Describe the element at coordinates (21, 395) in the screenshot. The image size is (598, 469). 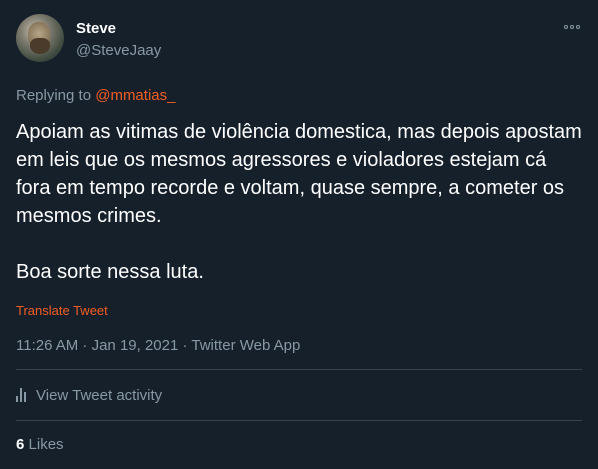
I see `bar-chart-icon` at that location.